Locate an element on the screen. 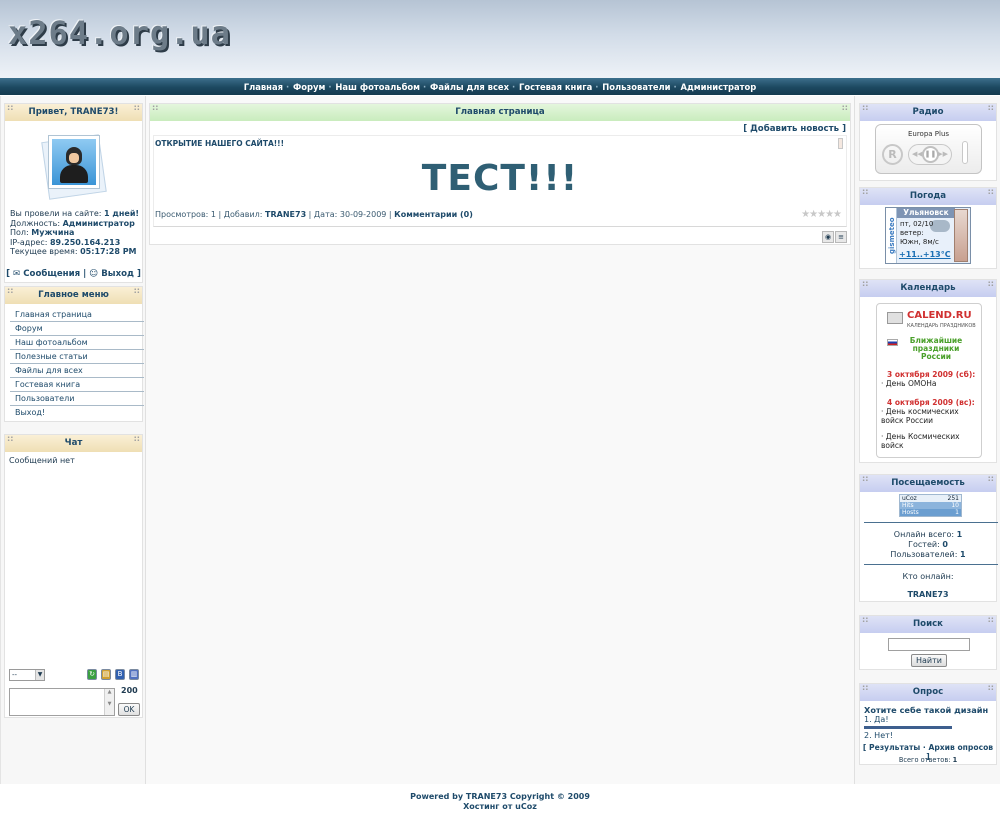  site-logo: x264.org.ua is located at coordinates (119, 33).